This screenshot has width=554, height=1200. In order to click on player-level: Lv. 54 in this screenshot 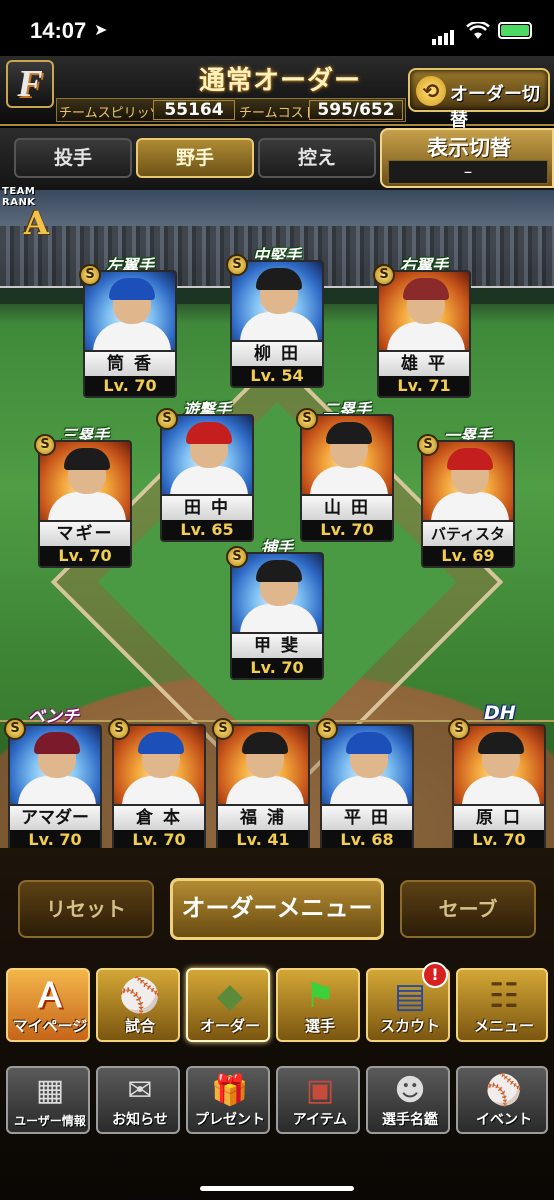, I will do `click(277, 377)`.